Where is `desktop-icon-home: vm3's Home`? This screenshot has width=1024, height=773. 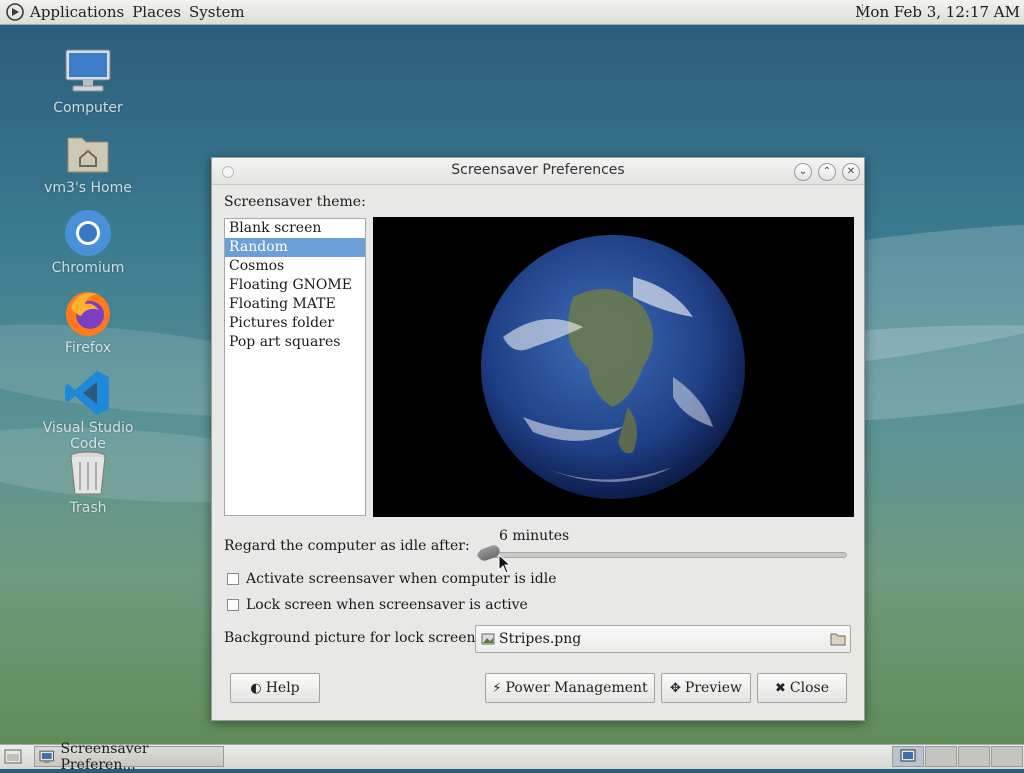 desktop-icon-home: vm3's Home is located at coordinates (88, 162).